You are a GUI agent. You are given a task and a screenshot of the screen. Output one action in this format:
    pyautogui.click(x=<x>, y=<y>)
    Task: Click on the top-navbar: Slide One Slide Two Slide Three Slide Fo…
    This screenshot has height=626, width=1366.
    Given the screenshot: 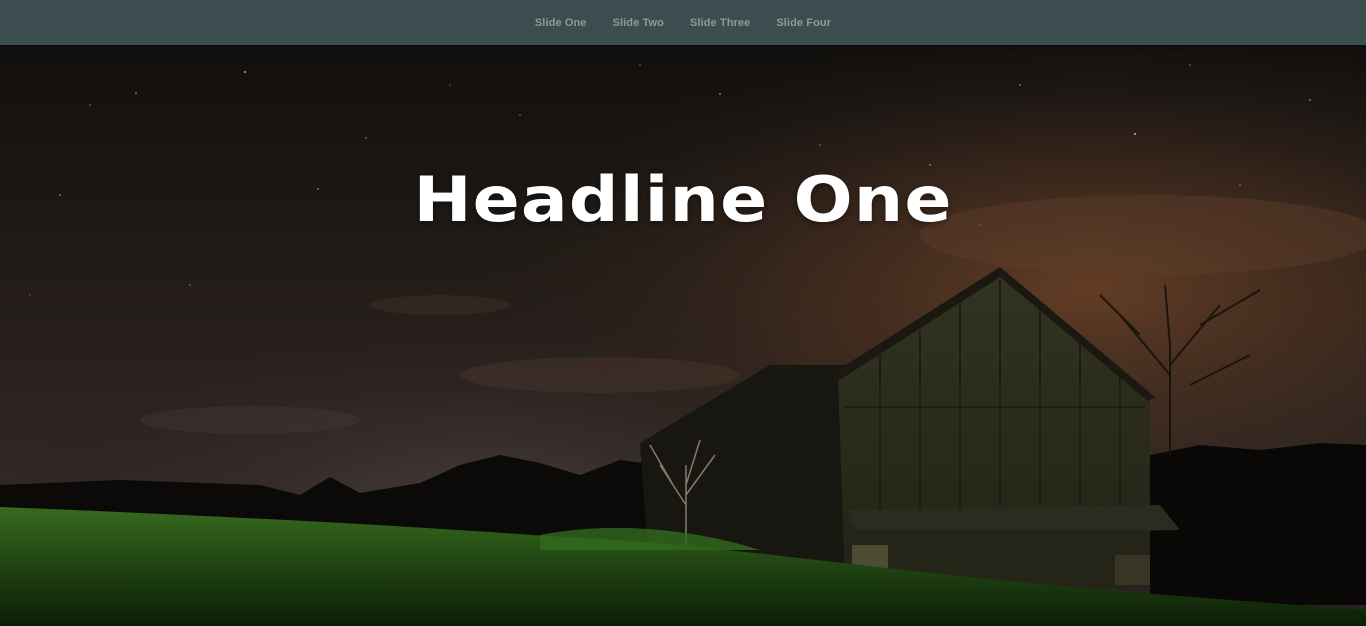 What is the action you would take?
    pyautogui.click(x=683, y=22)
    